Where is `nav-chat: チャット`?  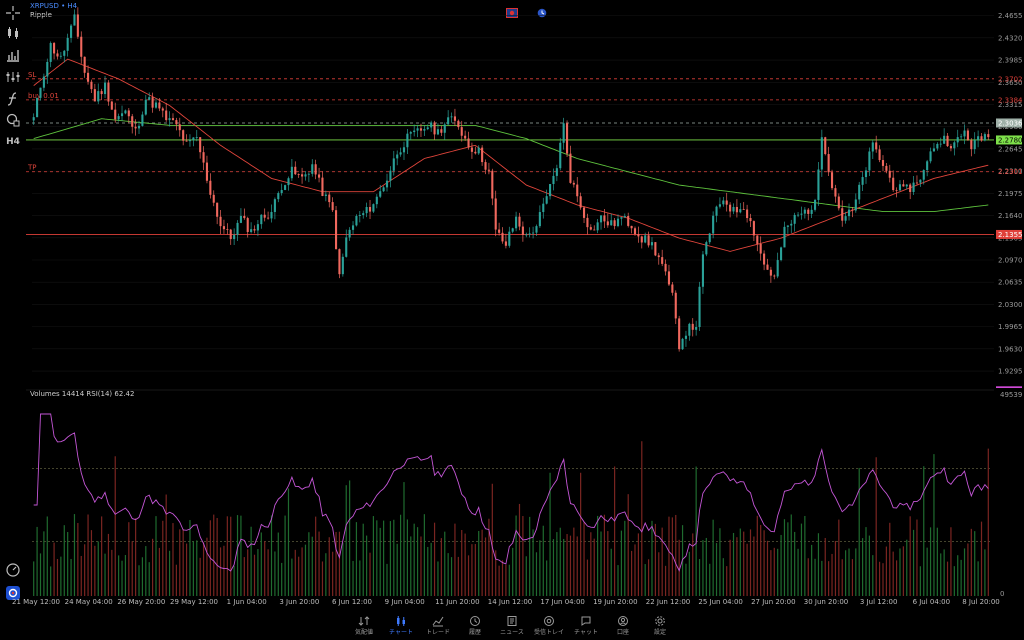
nav-chat: チャット is located at coordinates (586, 624).